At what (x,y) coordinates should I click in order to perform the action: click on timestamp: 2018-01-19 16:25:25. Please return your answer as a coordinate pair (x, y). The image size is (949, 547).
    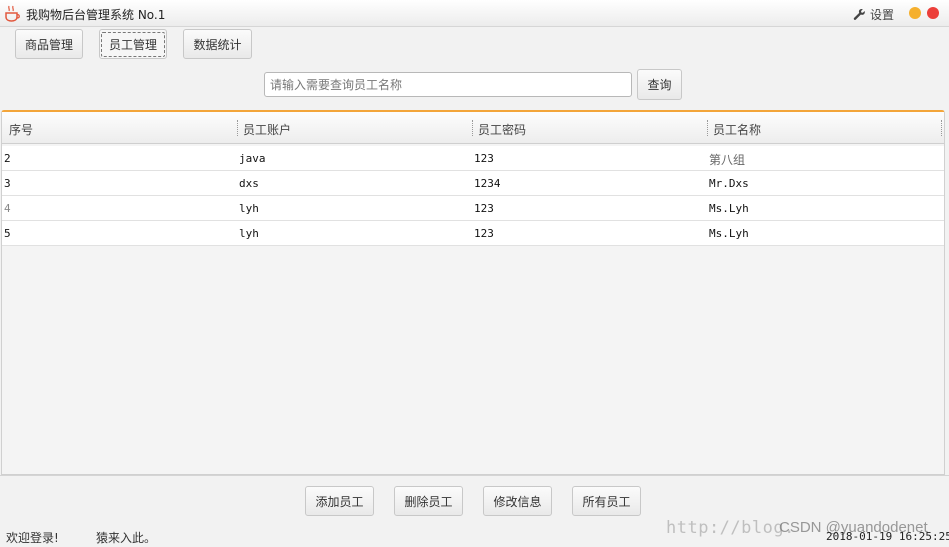
    Looking at the image, I should click on (887, 536).